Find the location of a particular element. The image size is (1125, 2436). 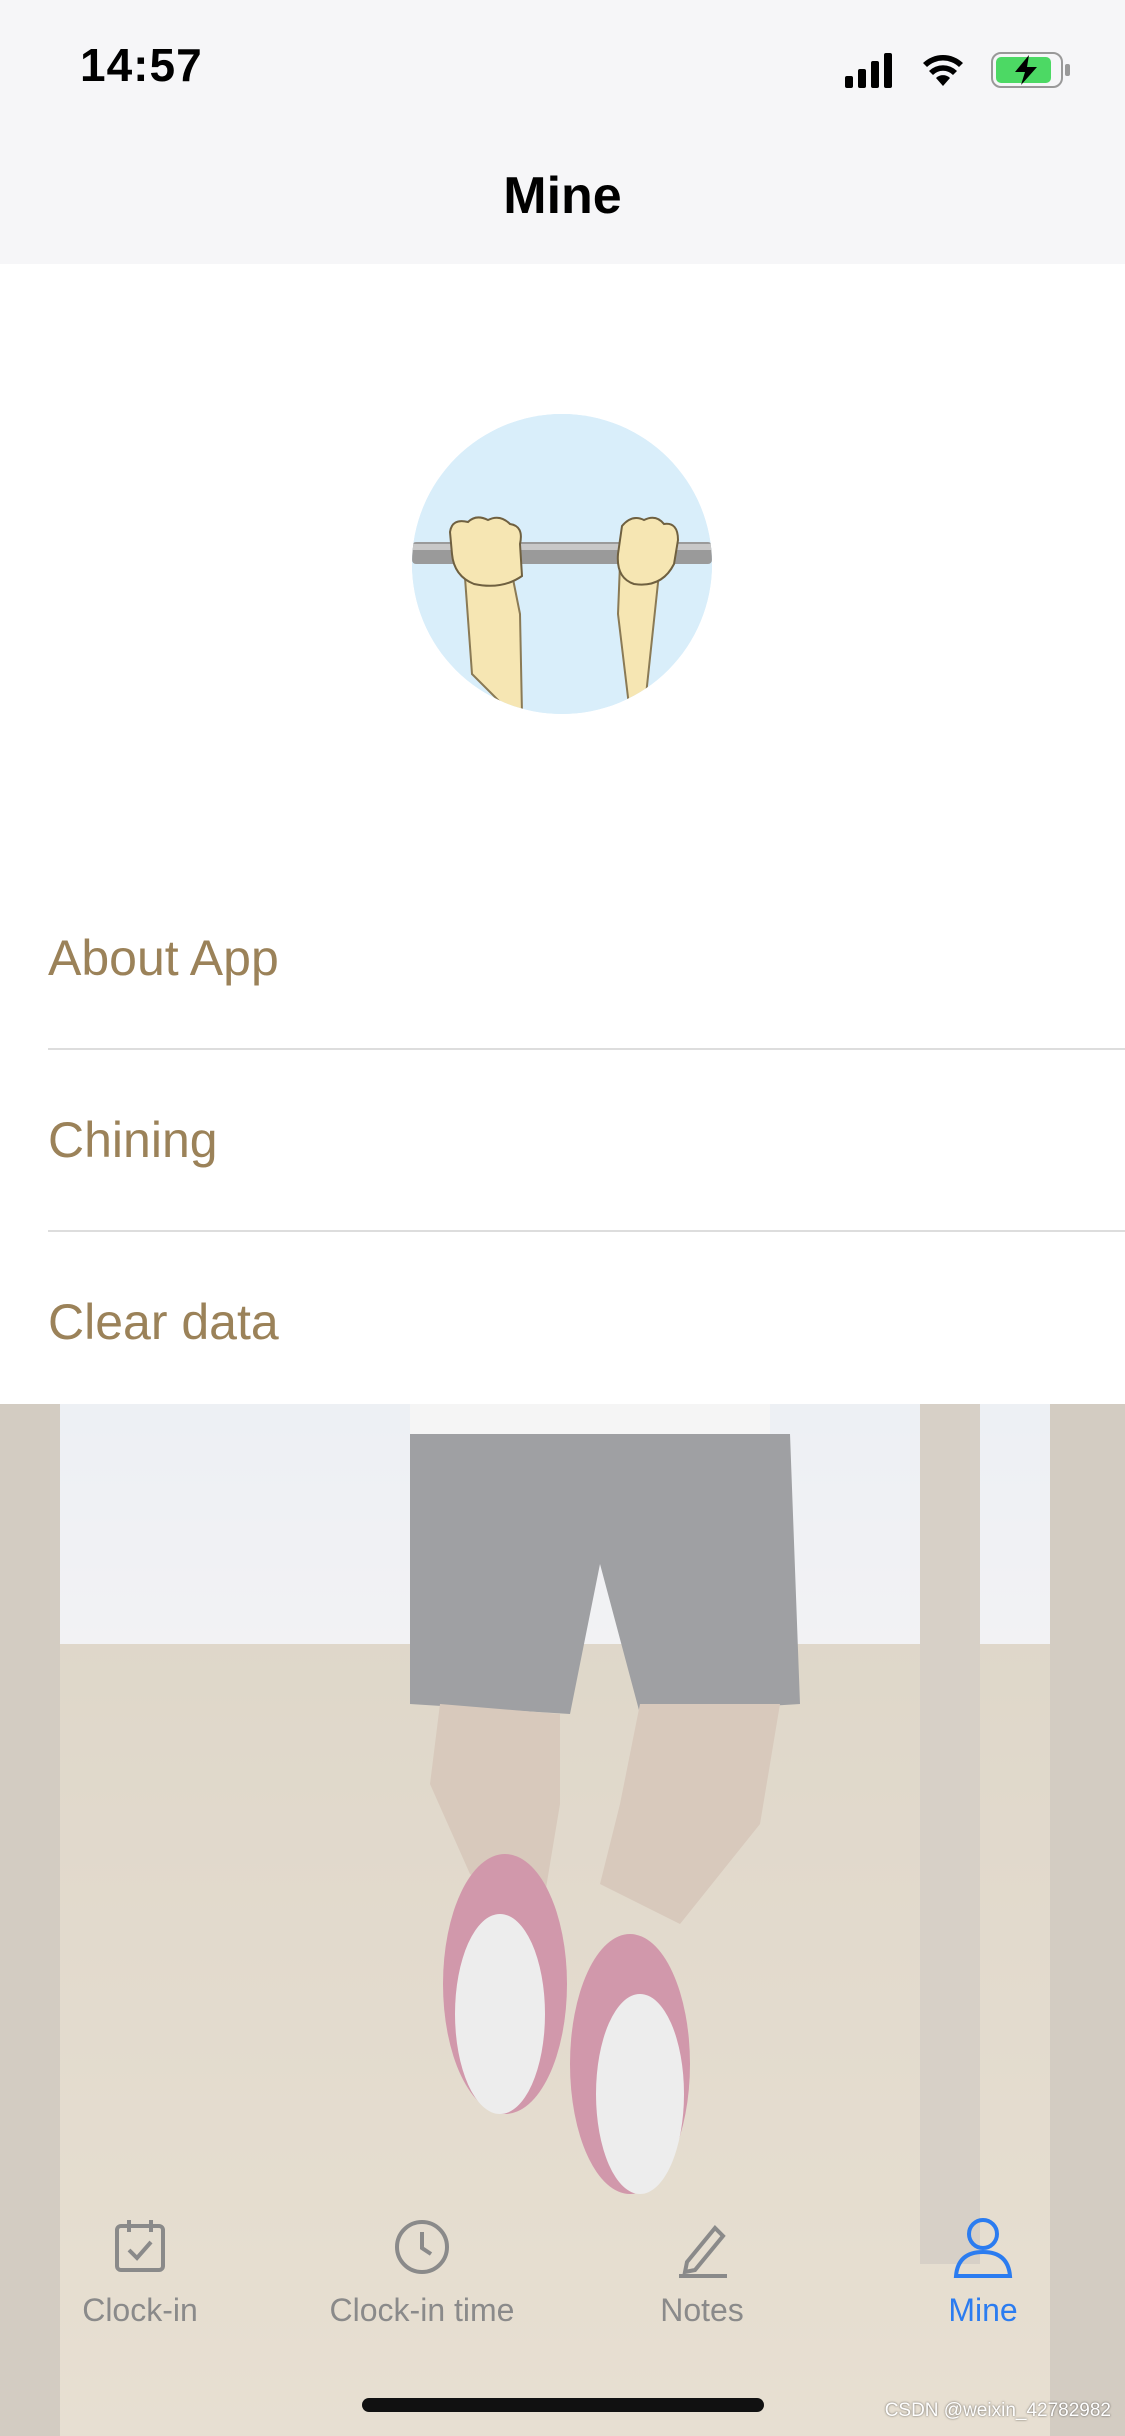

tab-clock-in-time: Clock-in time is located at coordinates (422, 2276).